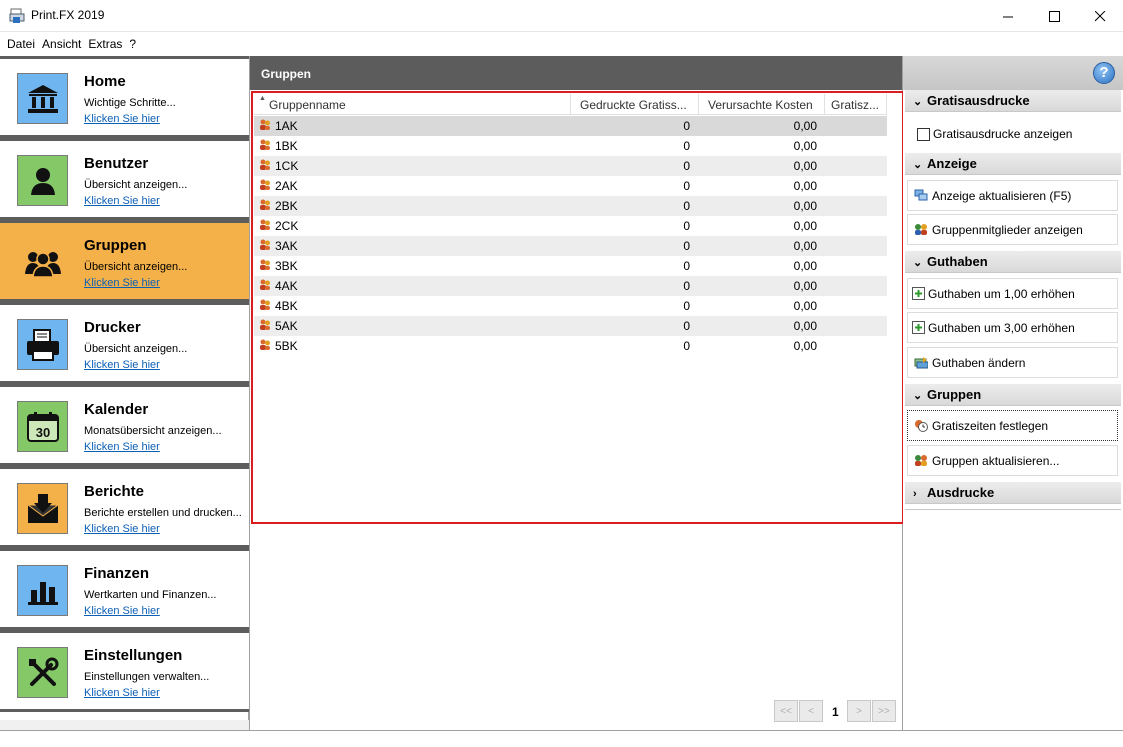  Describe the element at coordinates (884, 711) in the screenshot. I see `pager-last-button: >>` at that location.